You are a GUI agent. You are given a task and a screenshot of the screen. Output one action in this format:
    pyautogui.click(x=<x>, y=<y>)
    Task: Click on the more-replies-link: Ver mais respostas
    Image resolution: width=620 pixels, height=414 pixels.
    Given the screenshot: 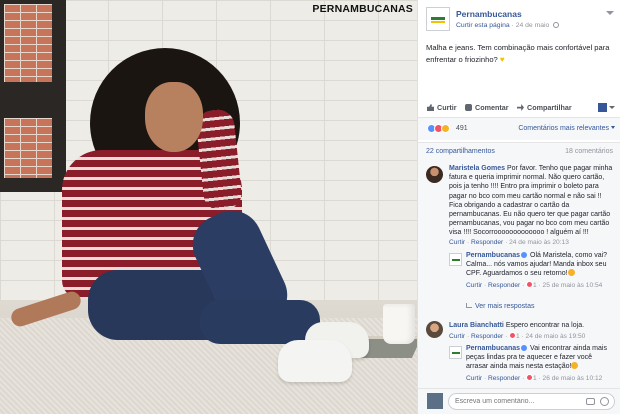 What is the action you would take?
    pyautogui.click(x=500, y=306)
    